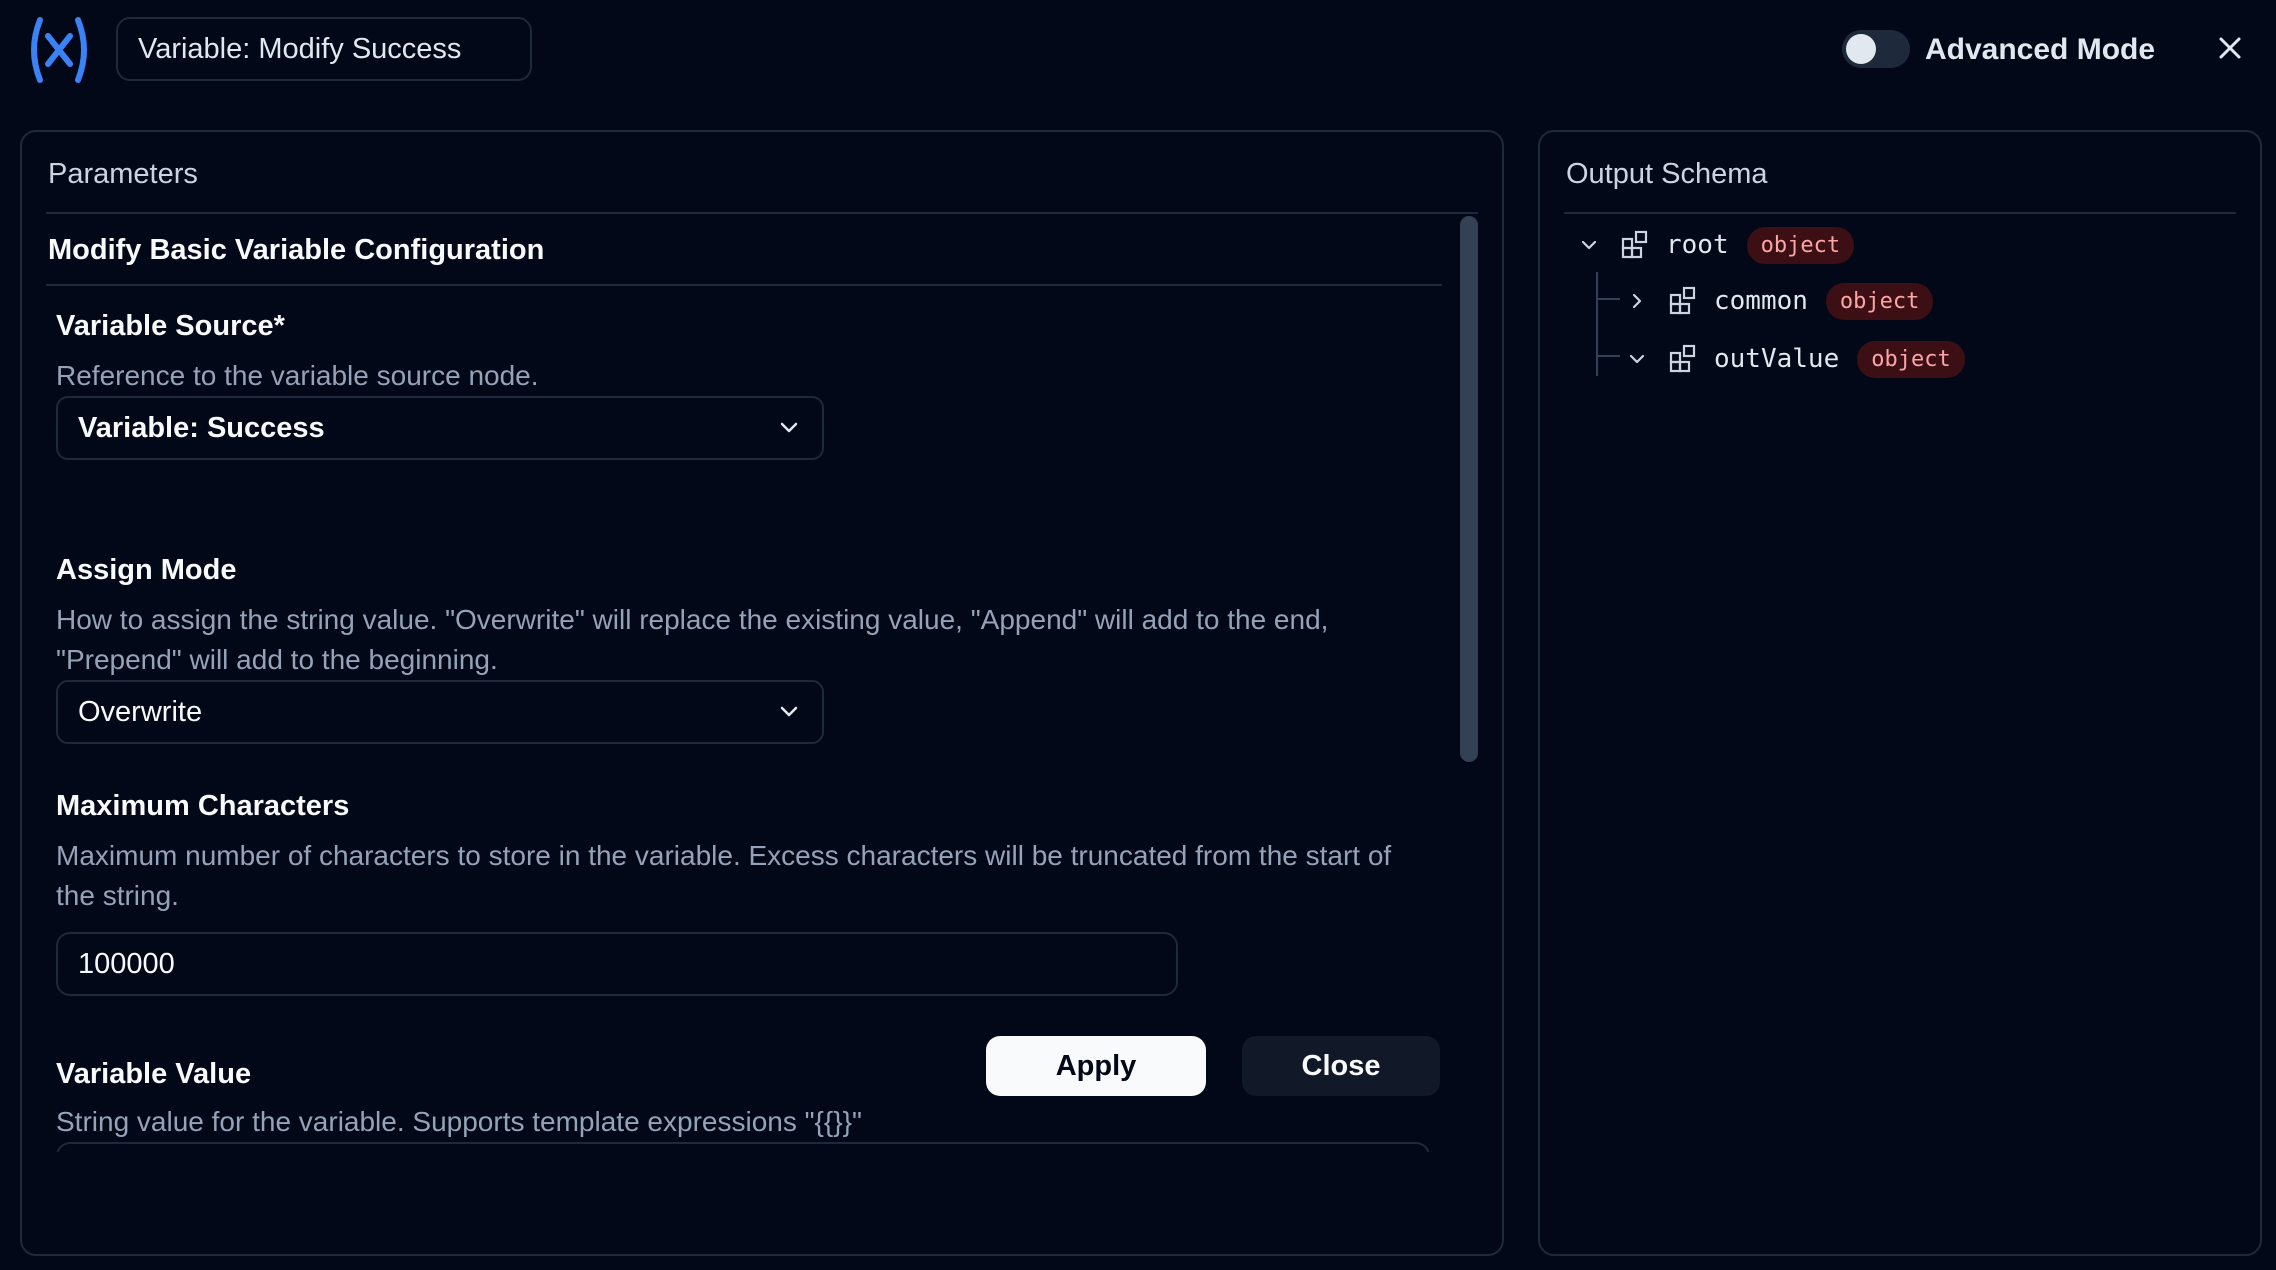 The height and width of the screenshot is (1270, 2276). Describe the element at coordinates (1096, 1066) in the screenshot. I see `apply-button: Apply` at that location.